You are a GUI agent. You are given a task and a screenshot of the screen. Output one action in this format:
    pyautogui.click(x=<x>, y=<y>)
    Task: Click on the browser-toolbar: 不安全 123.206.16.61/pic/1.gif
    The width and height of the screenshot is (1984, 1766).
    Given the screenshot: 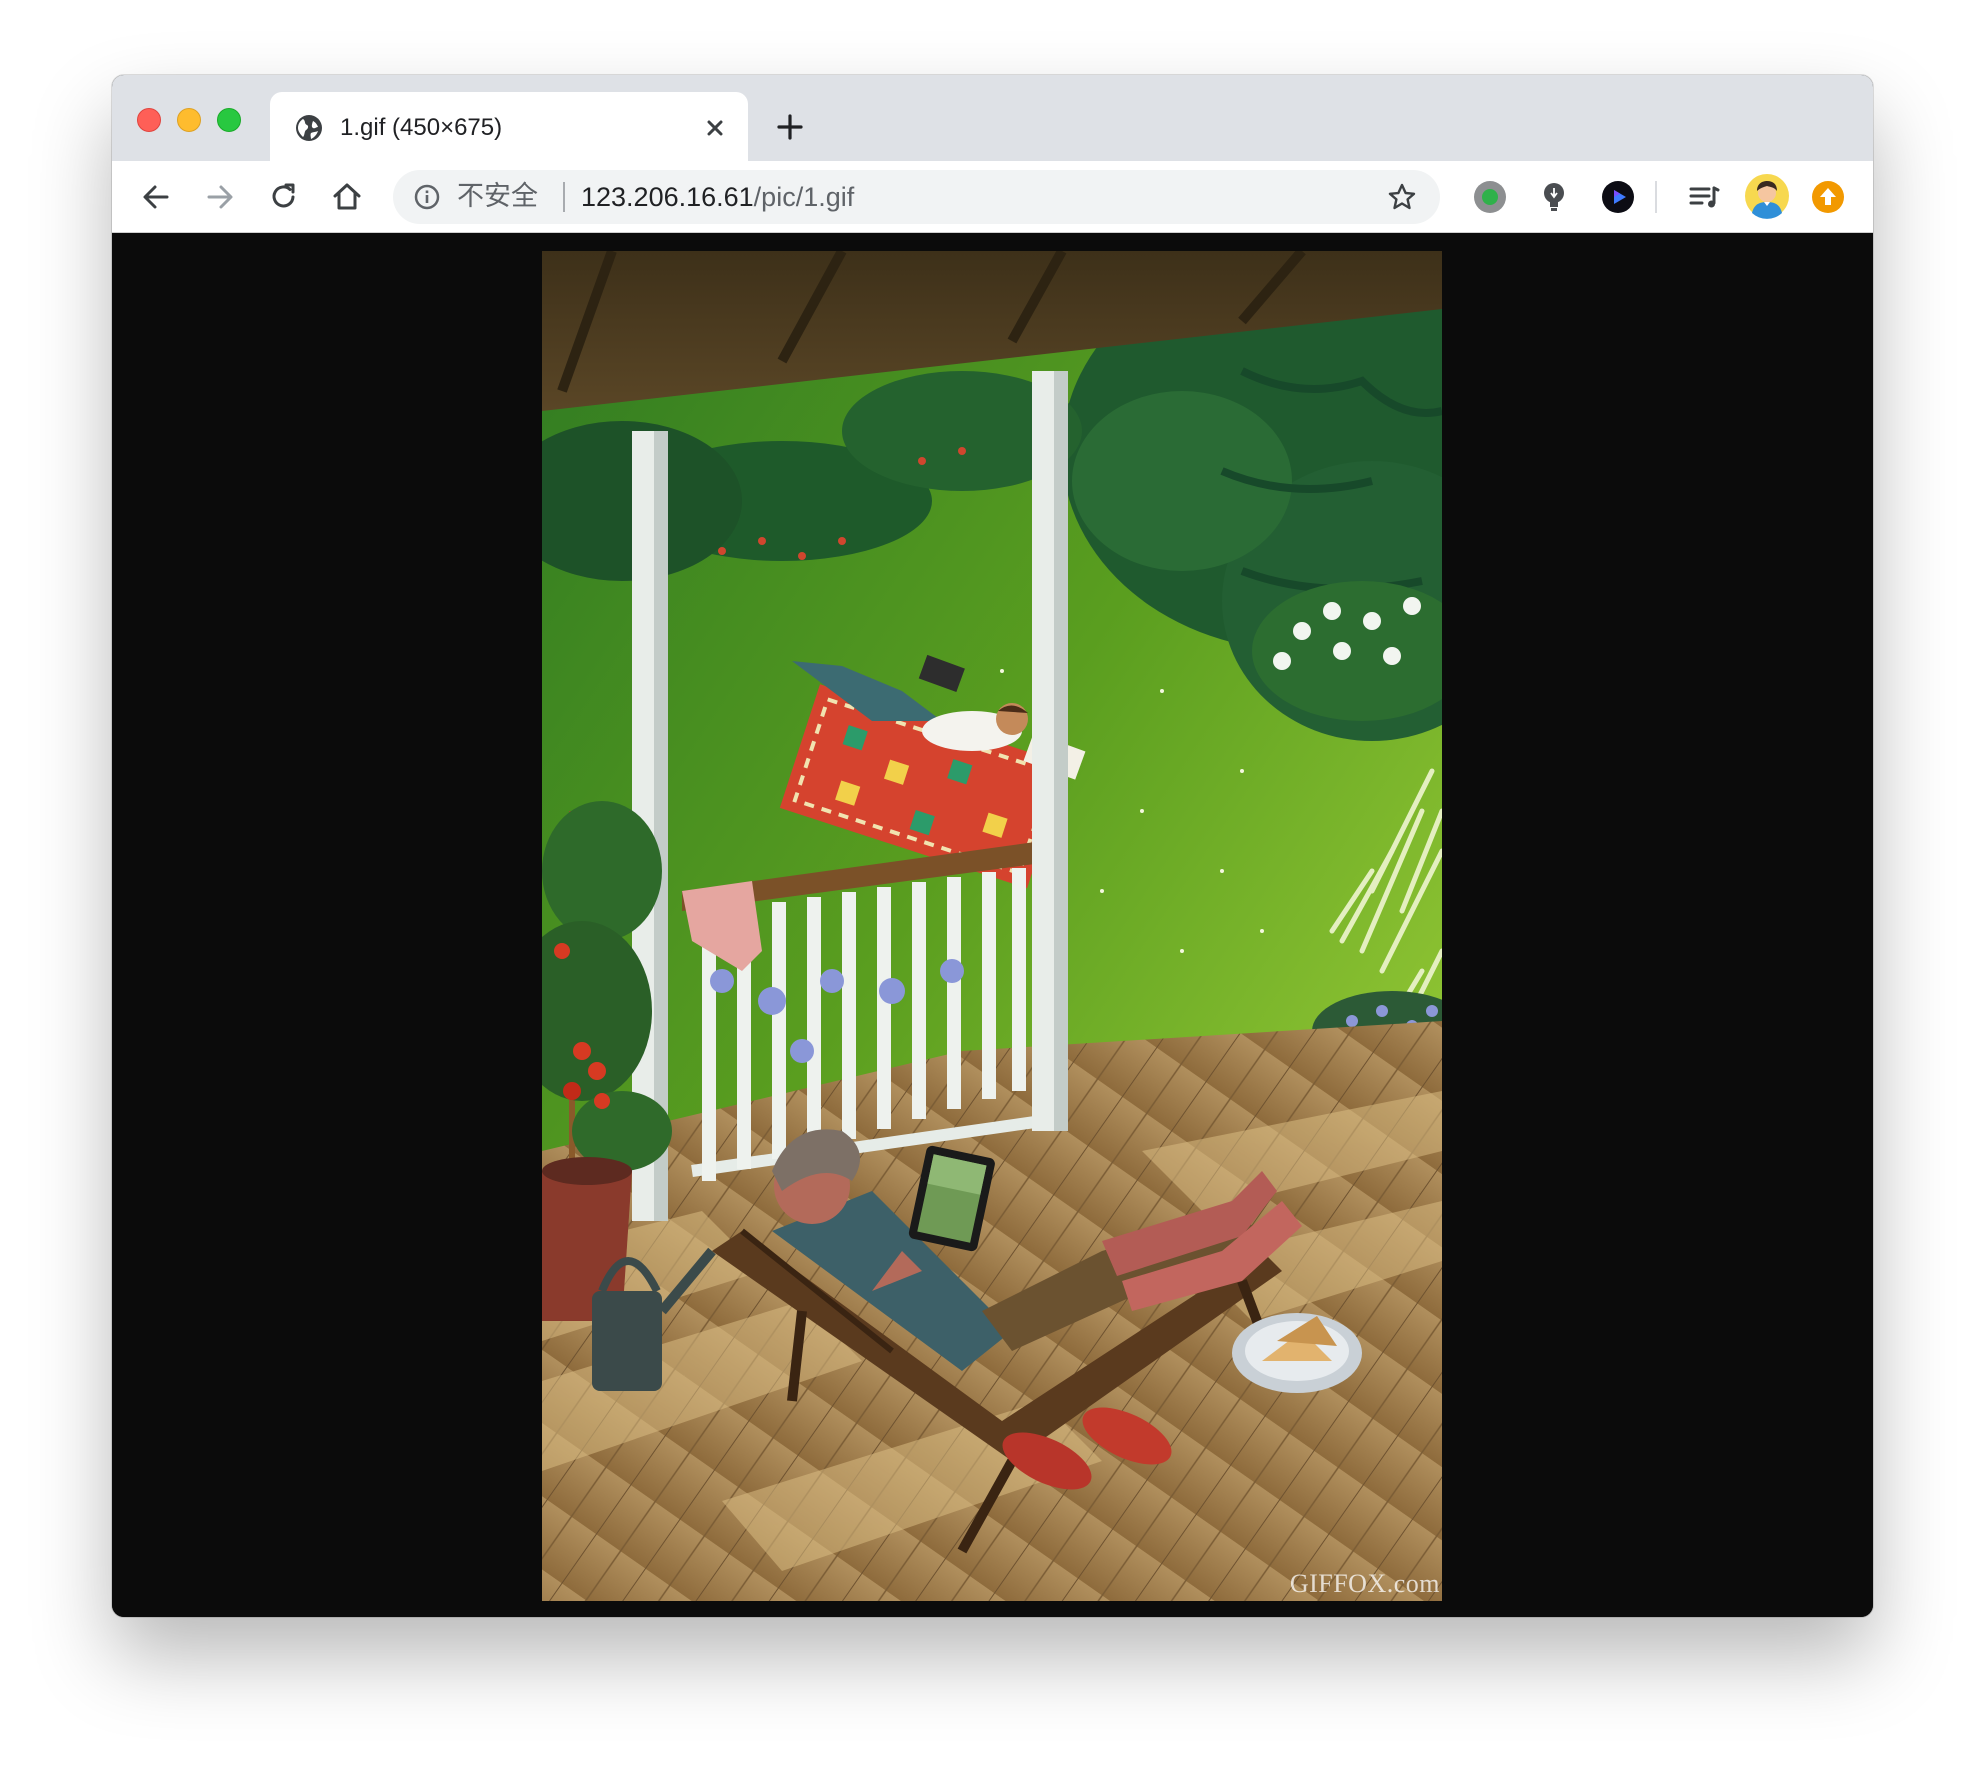 What is the action you would take?
    pyautogui.click(x=992, y=197)
    